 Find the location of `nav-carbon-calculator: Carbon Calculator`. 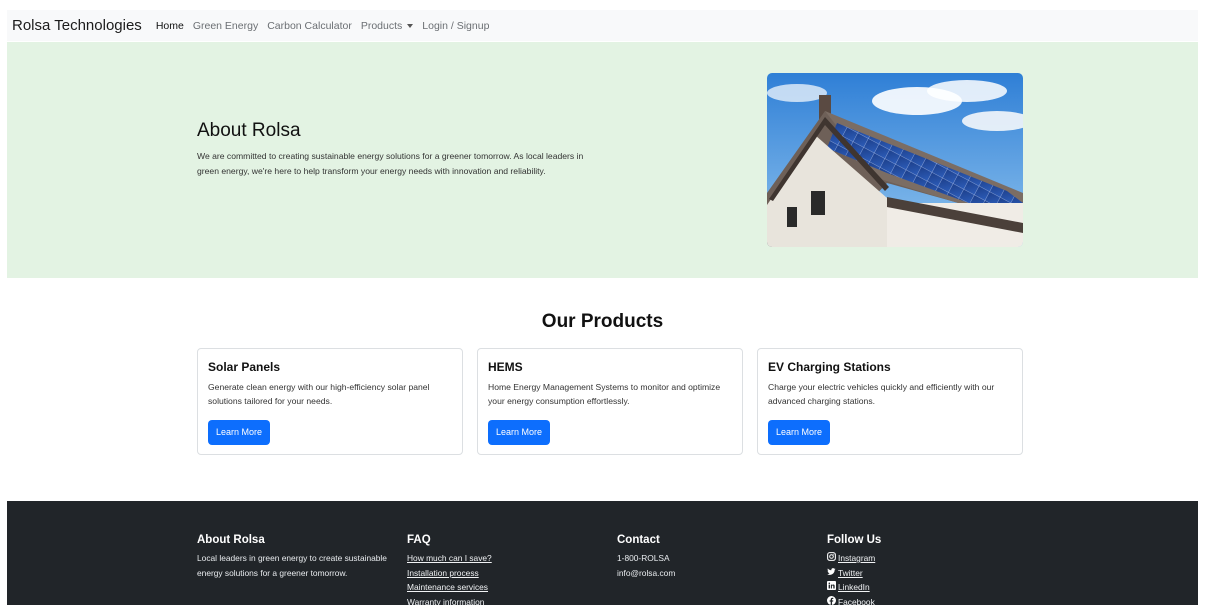

nav-carbon-calculator: Carbon Calculator is located at coordinates (309, 26).